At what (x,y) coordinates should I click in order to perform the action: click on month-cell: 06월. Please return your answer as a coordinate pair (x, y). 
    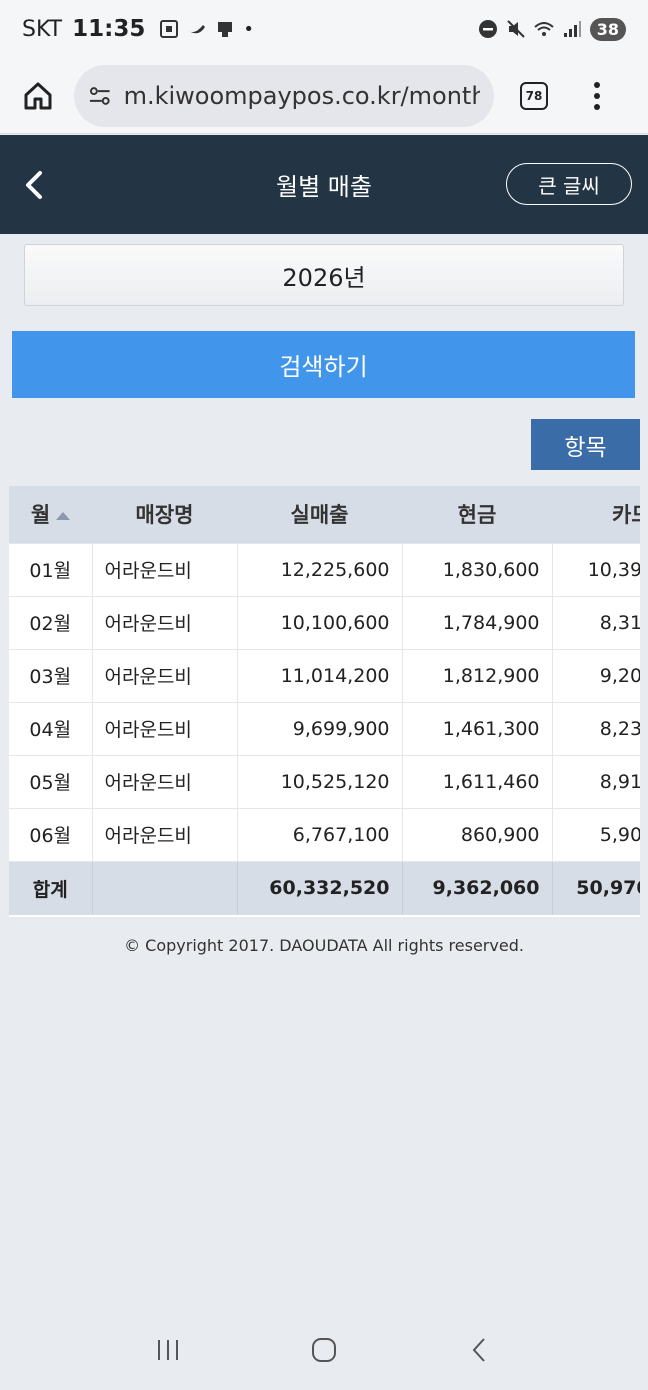
    Looking at the image, I should click on (51, 834).